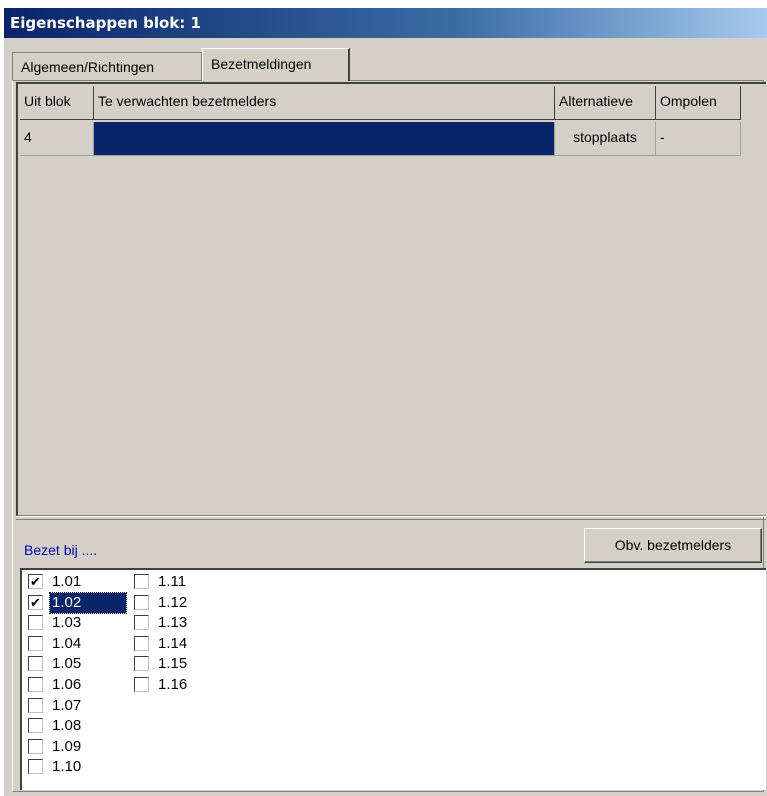 This screenshot has height=796, width=767. I want to click on checklist-item: 1.08, so click(78, 726).